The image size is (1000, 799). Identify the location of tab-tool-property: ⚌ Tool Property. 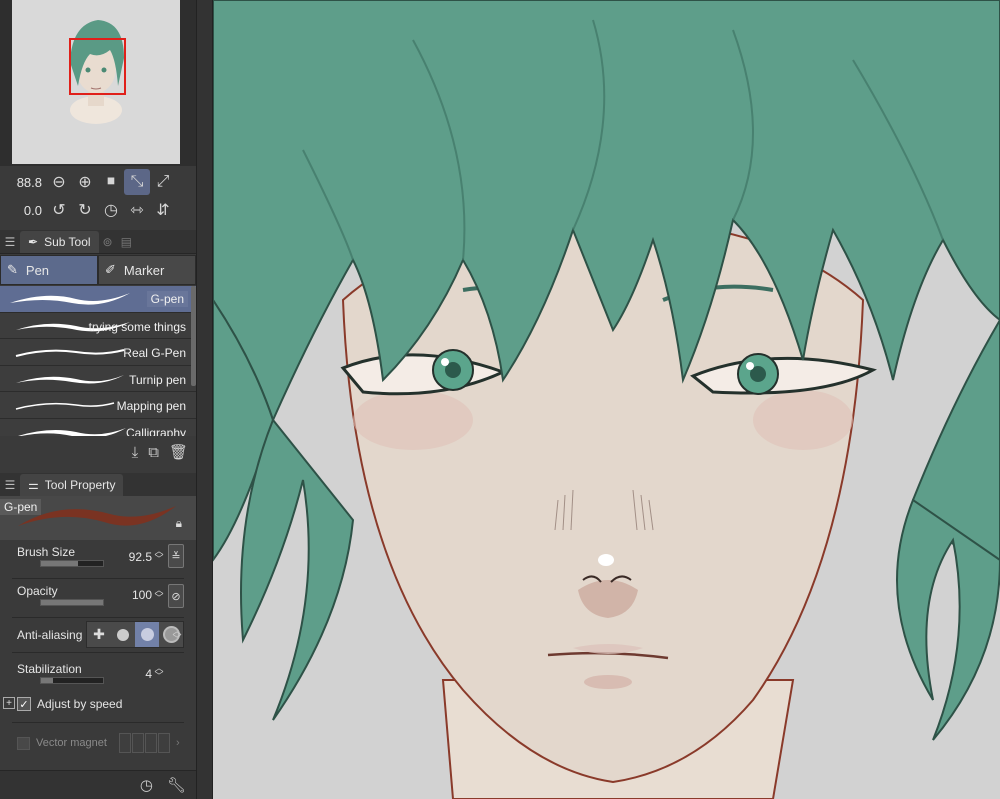
(72, 484).